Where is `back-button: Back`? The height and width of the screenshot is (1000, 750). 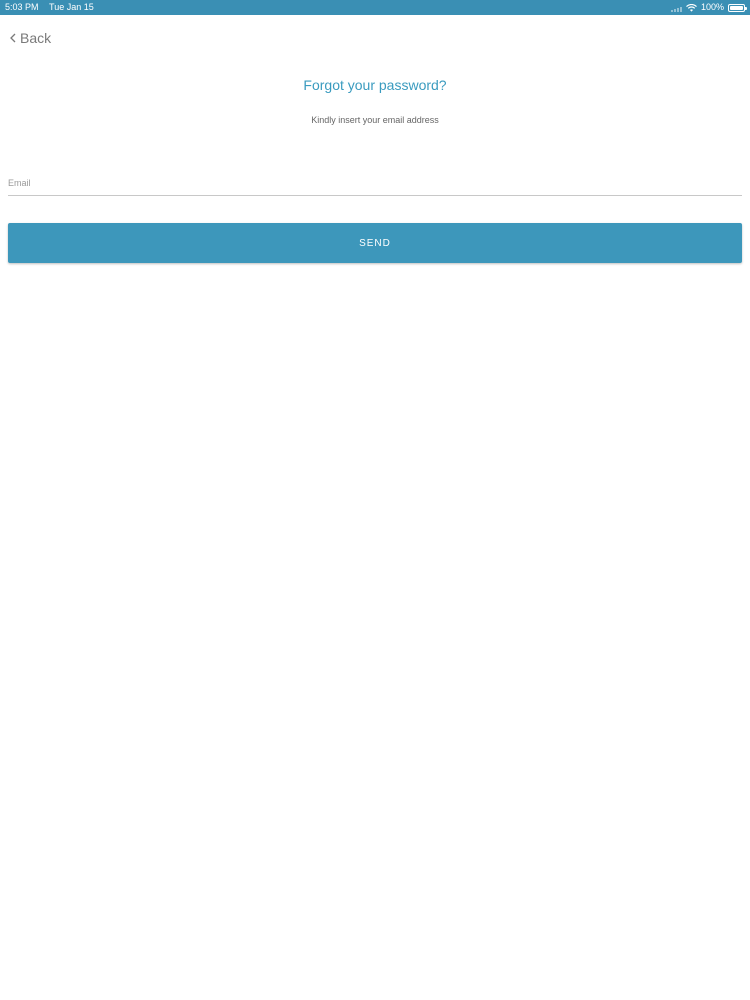
back-button: Back is located at coordinates (30, 38).